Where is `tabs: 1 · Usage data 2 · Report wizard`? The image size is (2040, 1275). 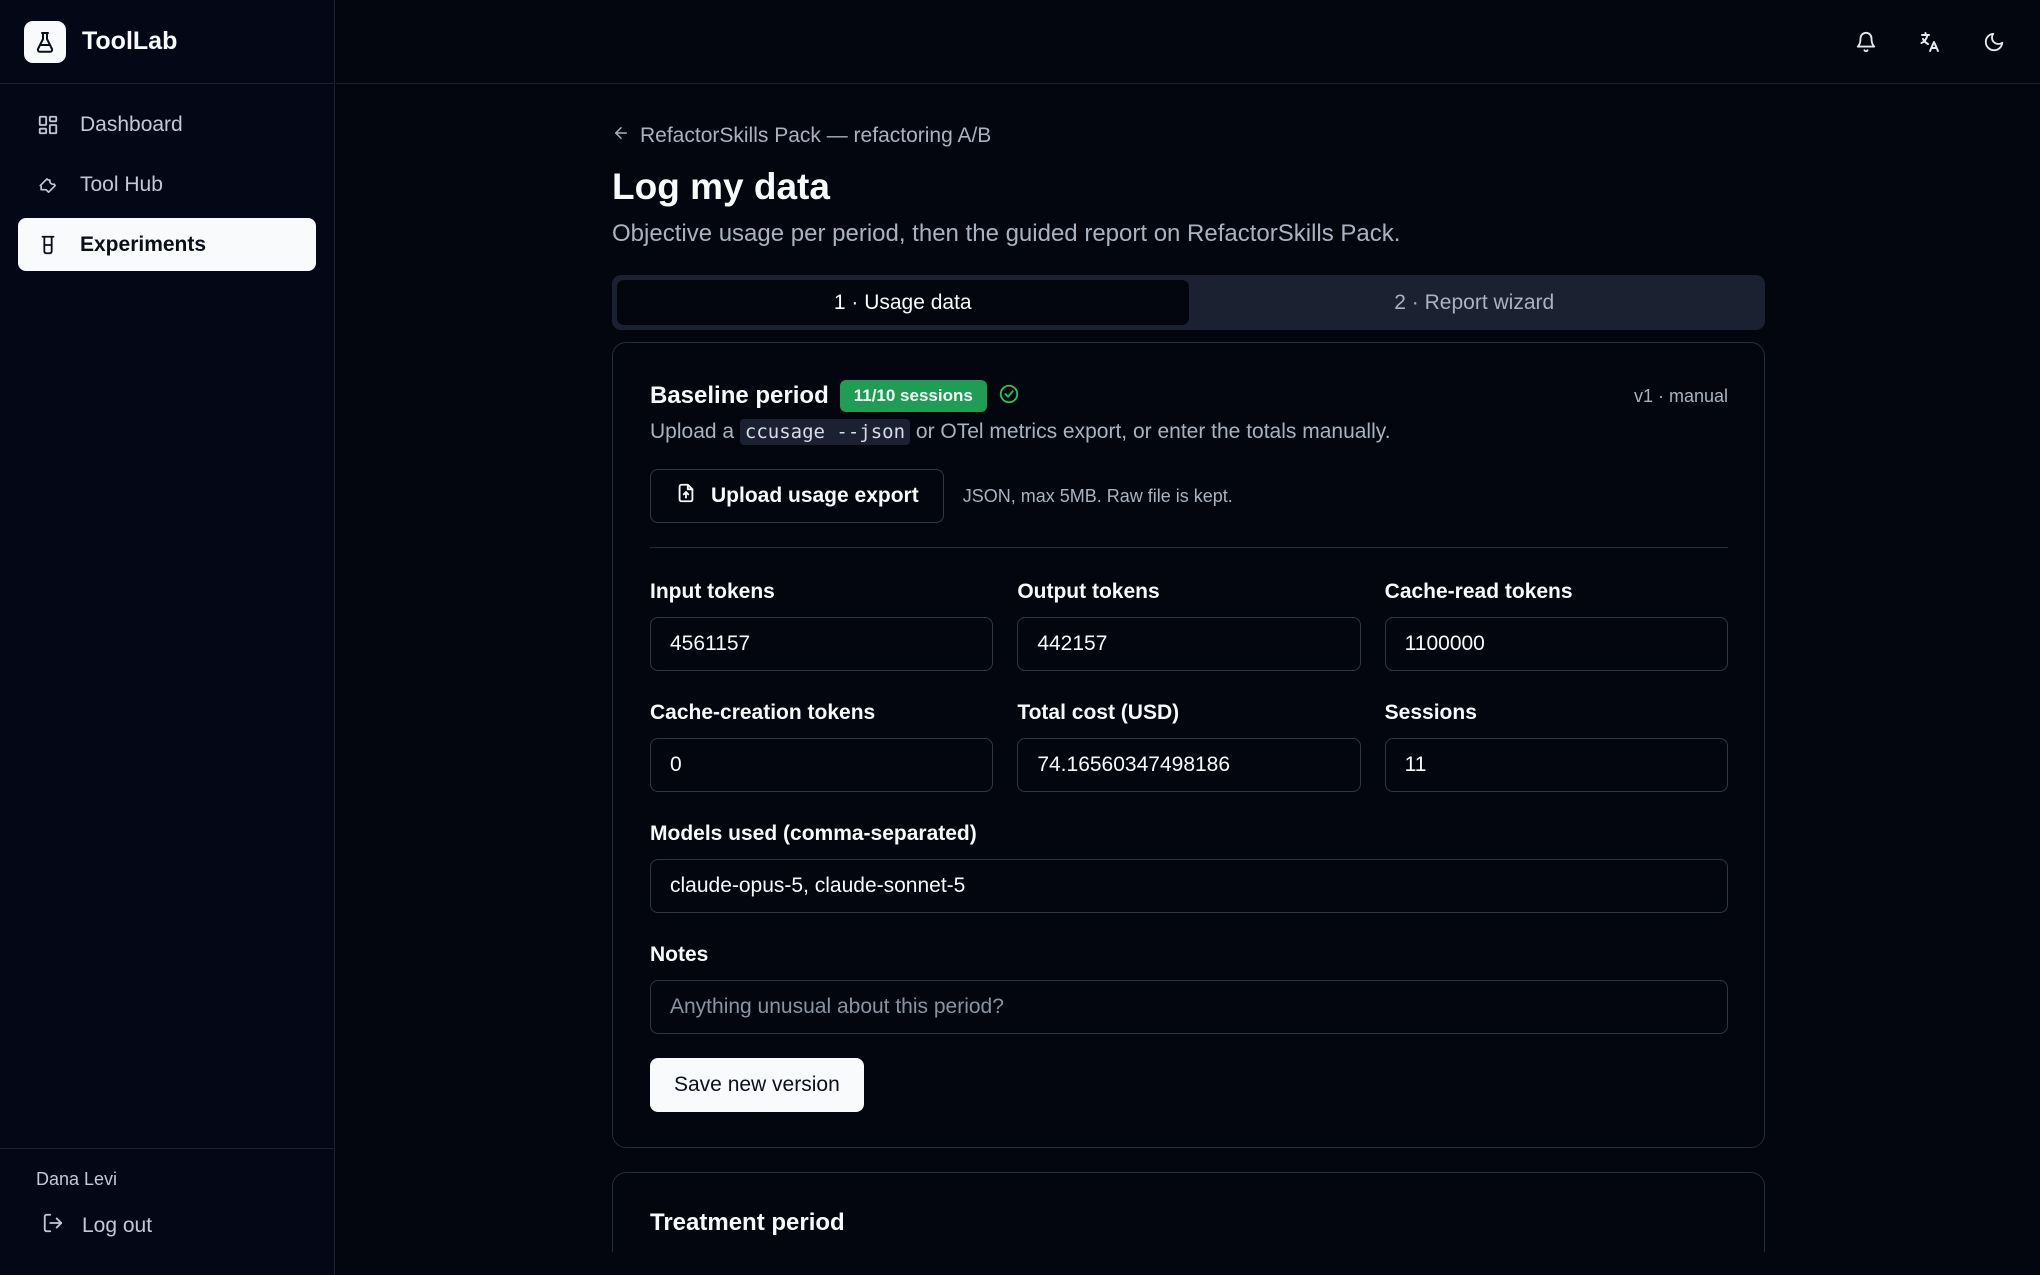 tabs: 1 · Usage data 2 · Report wizard is located at coordinates (1188, 302).